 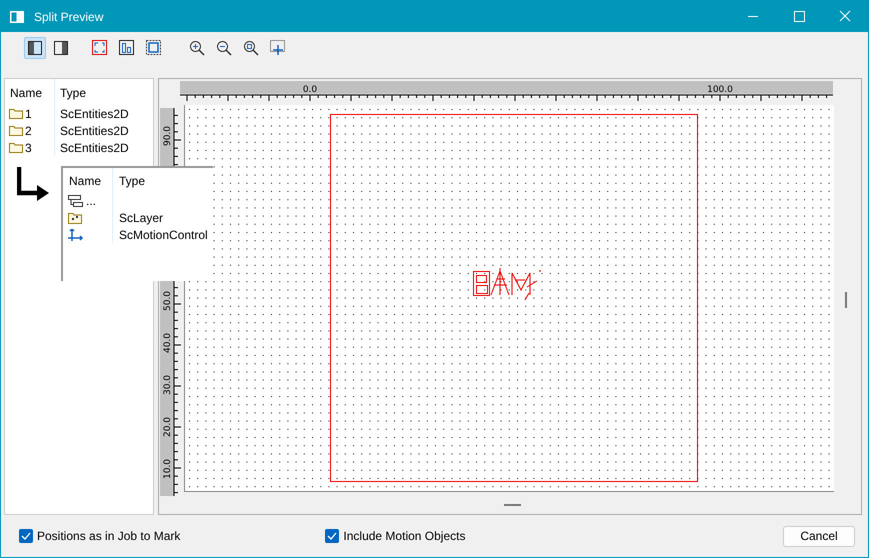 What do you see at coordinates (163, 235) in the screenshot?
I see `row-type: ScMotionControl` at bounding box center [163, 235].